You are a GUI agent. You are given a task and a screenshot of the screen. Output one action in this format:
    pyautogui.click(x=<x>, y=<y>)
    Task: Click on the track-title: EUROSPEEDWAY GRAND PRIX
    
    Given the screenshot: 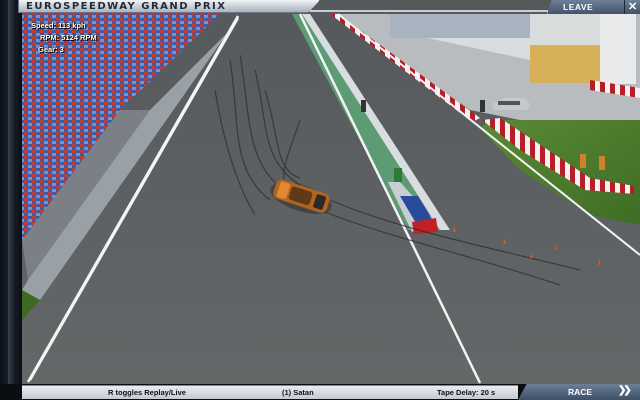 What is the action you would take?
    pyautogui.click(x=126, y=6)
    